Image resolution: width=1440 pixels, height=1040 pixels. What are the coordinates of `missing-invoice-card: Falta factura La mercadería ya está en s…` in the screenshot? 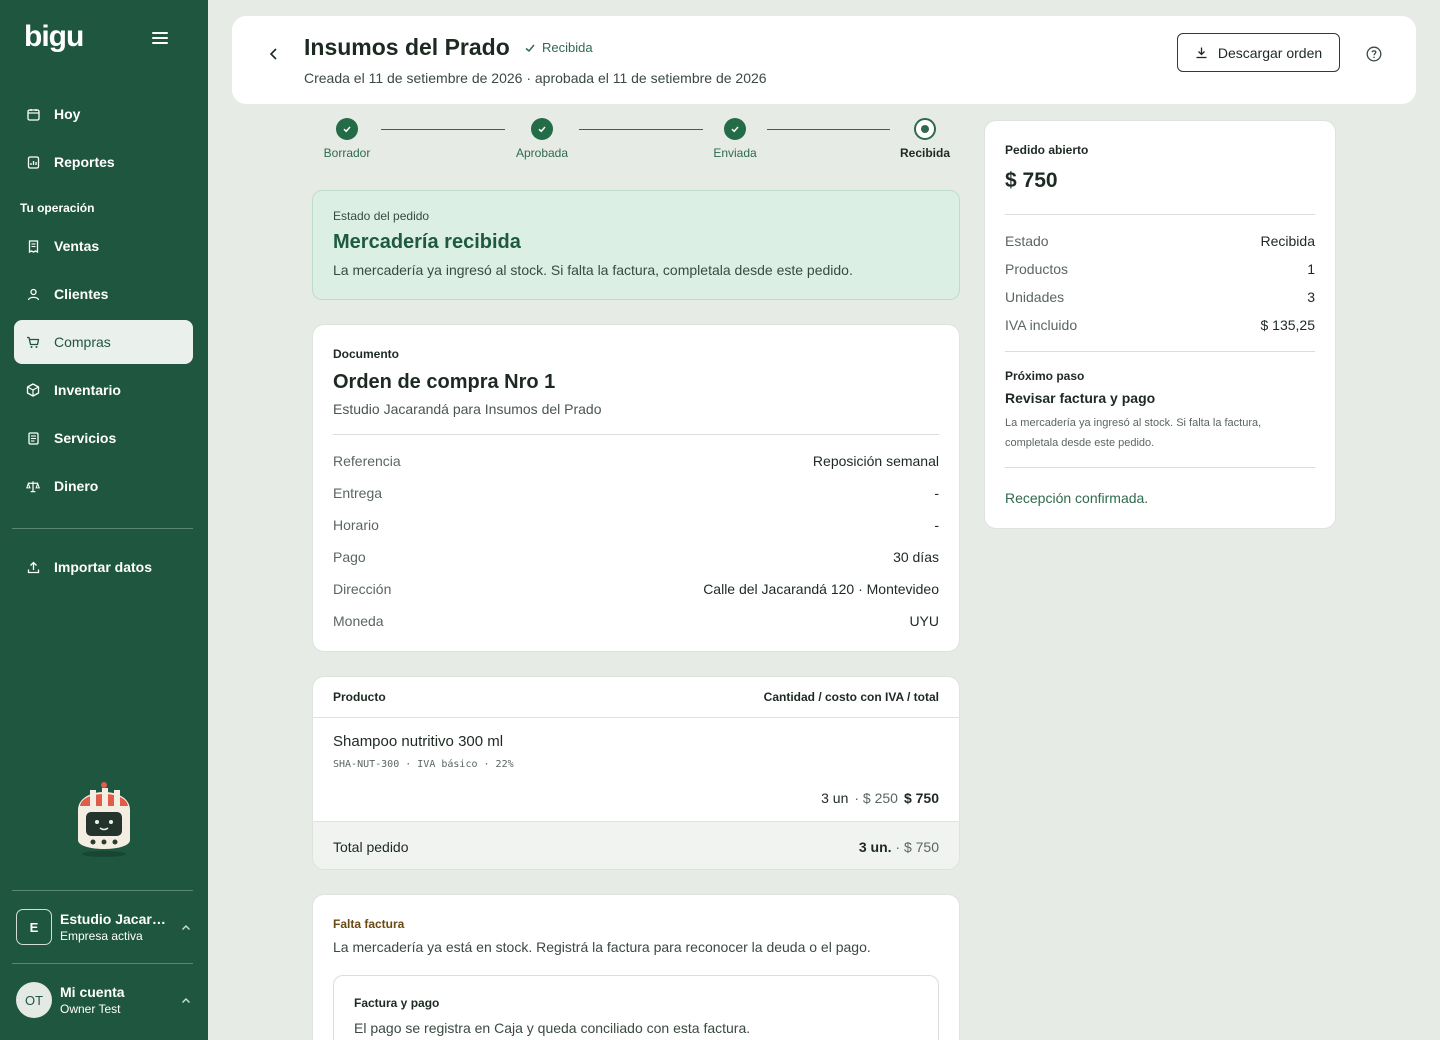 It's located at (636, 967).